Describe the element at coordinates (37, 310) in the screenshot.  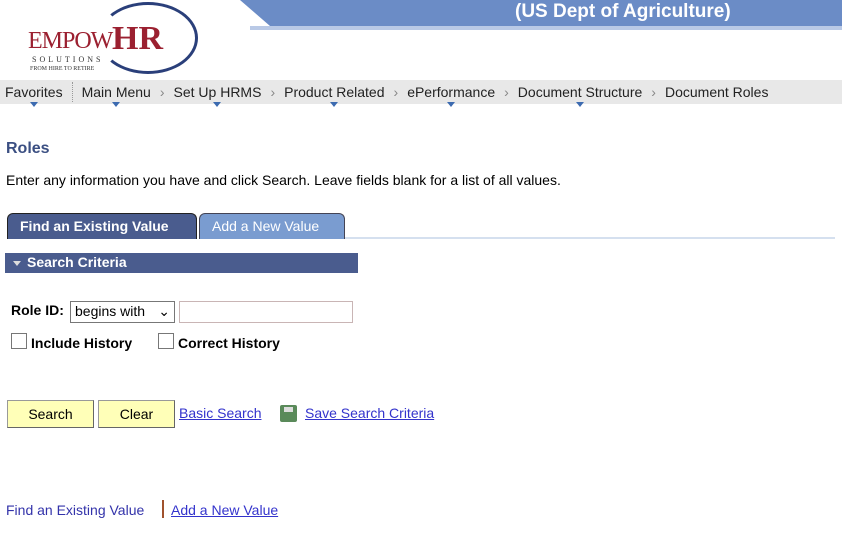
I see `role-id-label: Role ID:` at that location.